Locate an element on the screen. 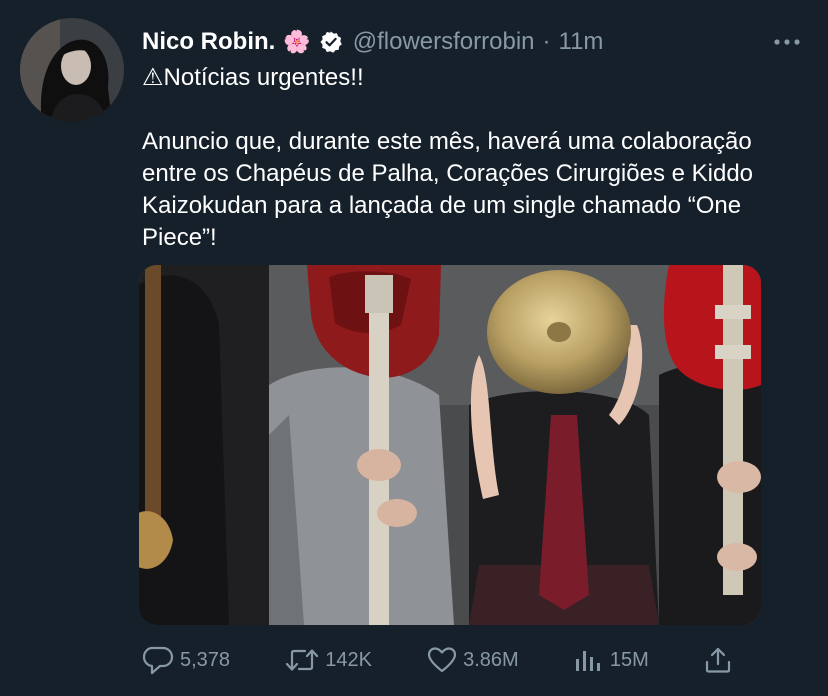 Image resolution: width=828 pixels, height=696 pixels. retweet-count: 142K is located at coordinates (348, 659).